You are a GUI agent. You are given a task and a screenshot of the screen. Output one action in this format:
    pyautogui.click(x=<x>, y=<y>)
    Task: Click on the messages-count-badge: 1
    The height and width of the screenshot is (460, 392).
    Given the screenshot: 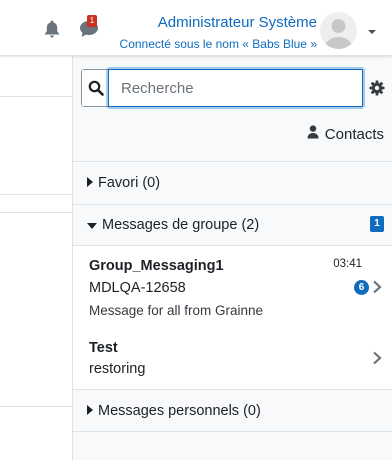 What is the action you would take?
    pyautogui.click(x=92, y=21)
    